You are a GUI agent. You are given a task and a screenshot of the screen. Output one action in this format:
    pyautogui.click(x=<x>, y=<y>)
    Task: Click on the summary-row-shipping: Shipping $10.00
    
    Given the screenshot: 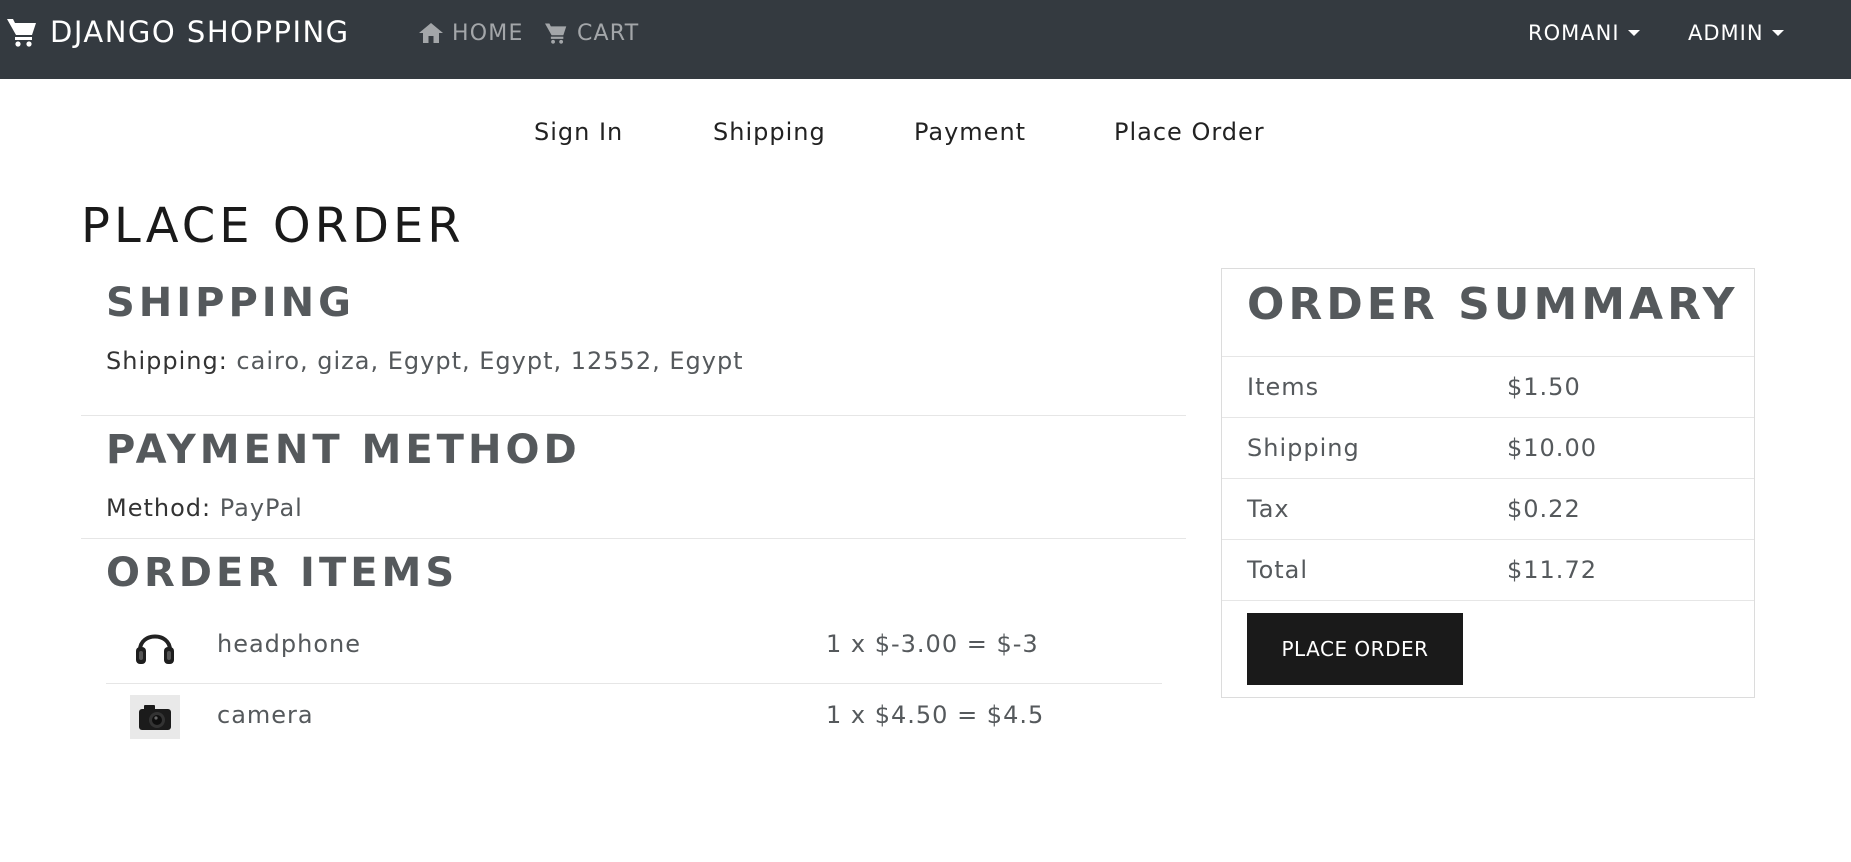 What is the action you would take?
    pyautogui.click(x=1488, y=447)
    